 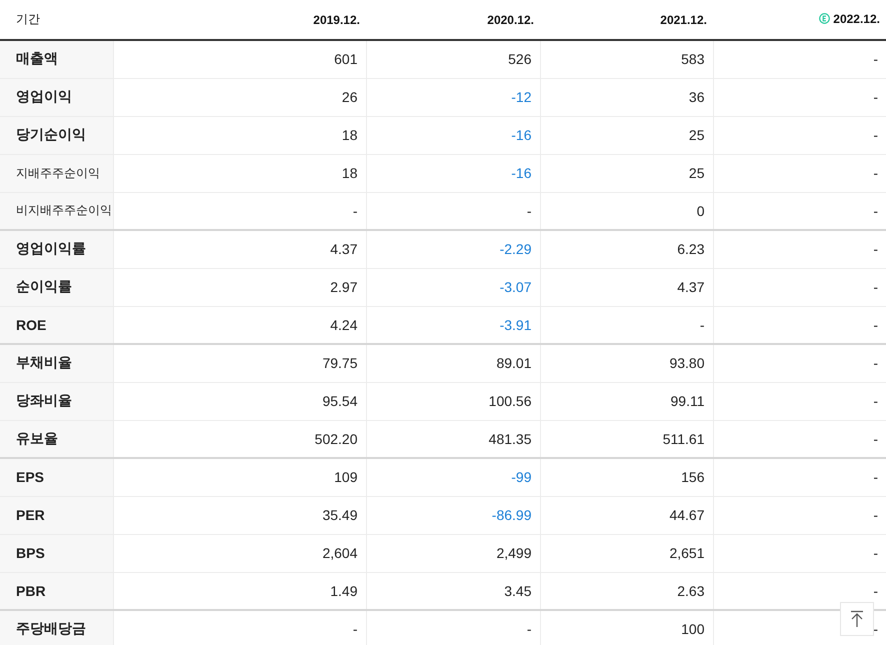 I want to click on table-cell: 100.56, so click(x=453, y=401).